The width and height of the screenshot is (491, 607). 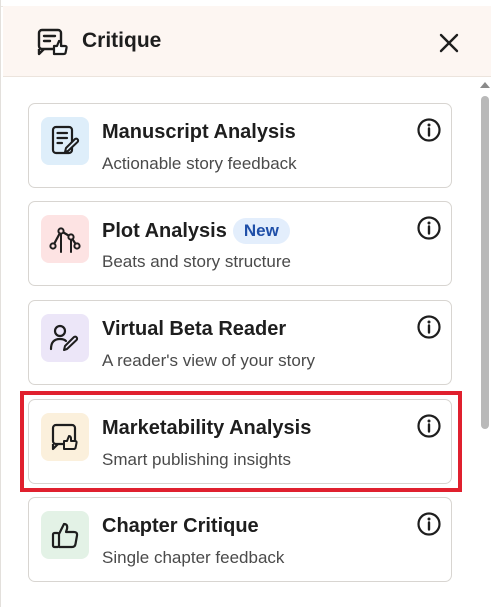 What do you see at coordinates (199, 132) in the screenshot?
I see `card-title: Manuscript Analysis` at bounding box center [199, 132].